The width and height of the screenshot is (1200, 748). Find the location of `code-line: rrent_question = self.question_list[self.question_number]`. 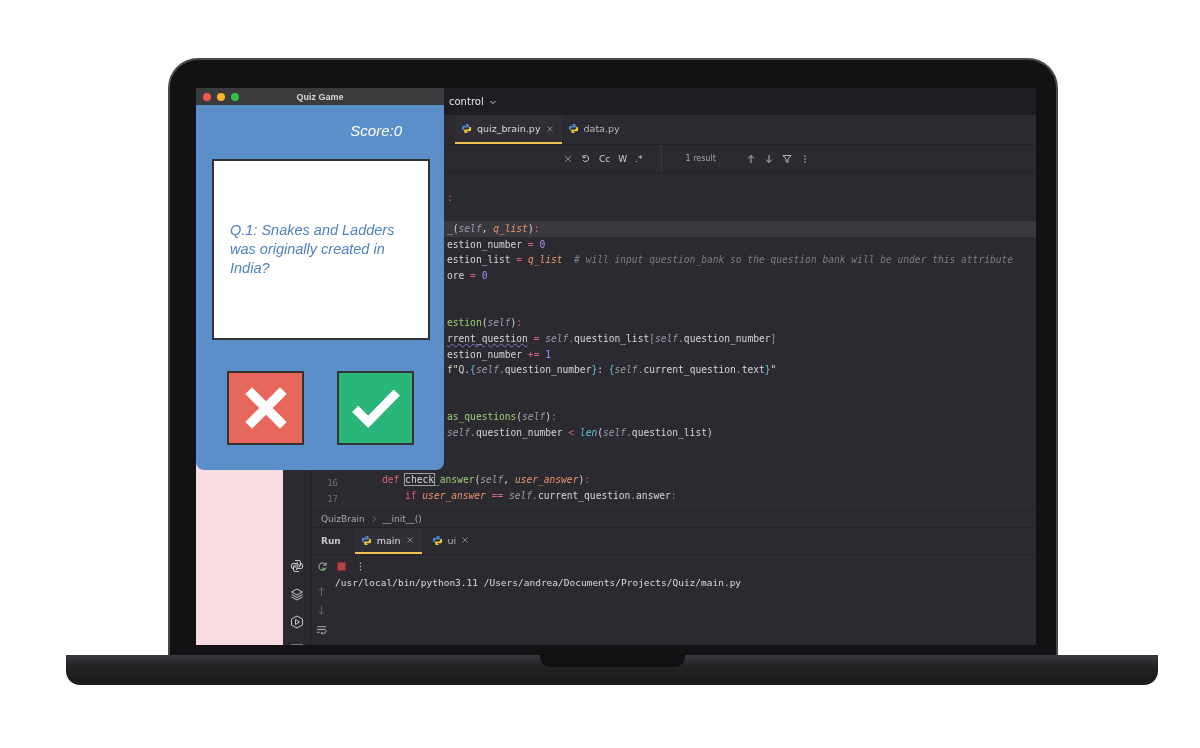

code-line: rrent_question = self.question_list[self.question_number] is located at coordinates (612, 339).